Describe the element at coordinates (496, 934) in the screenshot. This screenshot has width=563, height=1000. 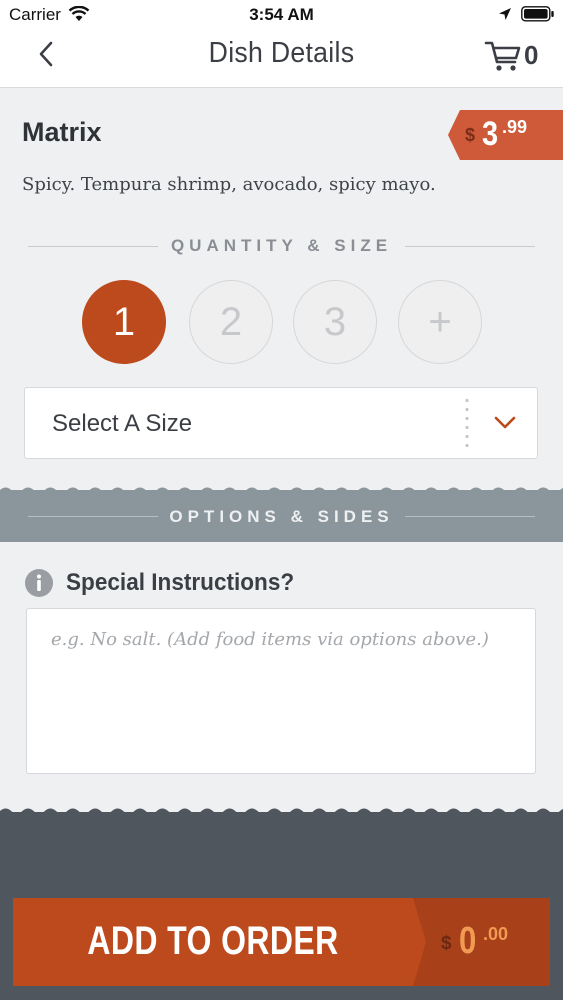
I see `order-total-cents: .00` at that location.